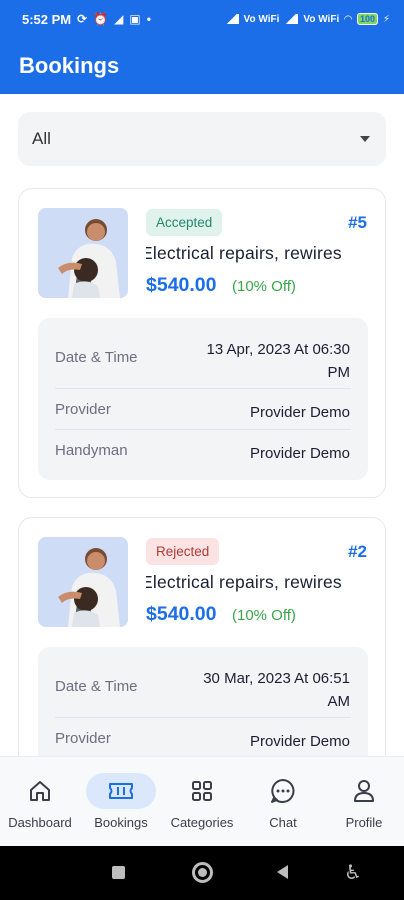 This screenshot has height=900, width=404. I want to click on chat-icon, so click(283, 791).